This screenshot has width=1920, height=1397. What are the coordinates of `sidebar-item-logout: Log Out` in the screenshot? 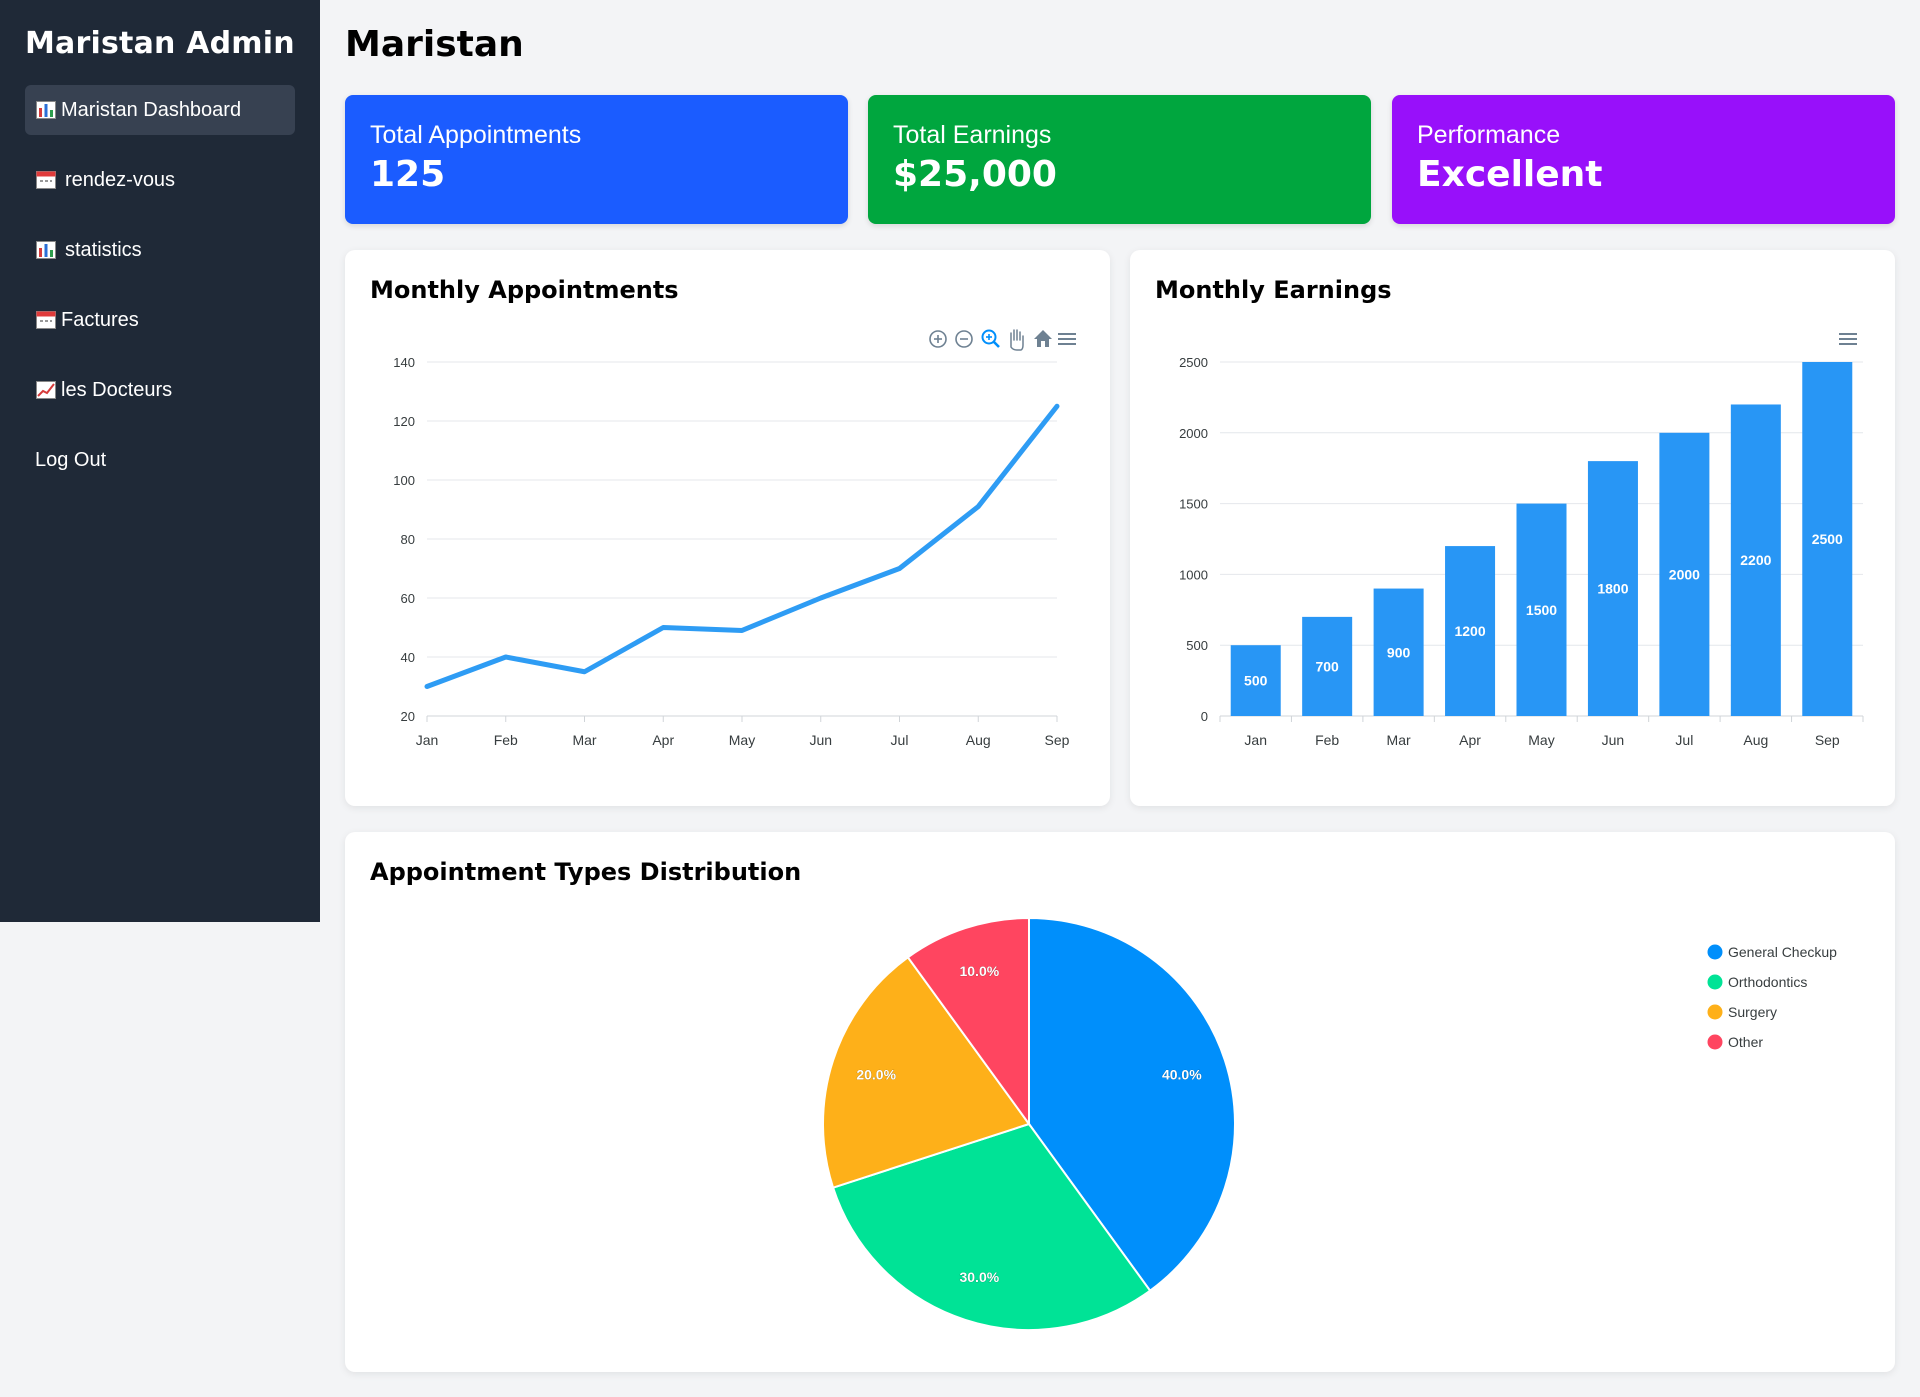 It's located at (160, 460).